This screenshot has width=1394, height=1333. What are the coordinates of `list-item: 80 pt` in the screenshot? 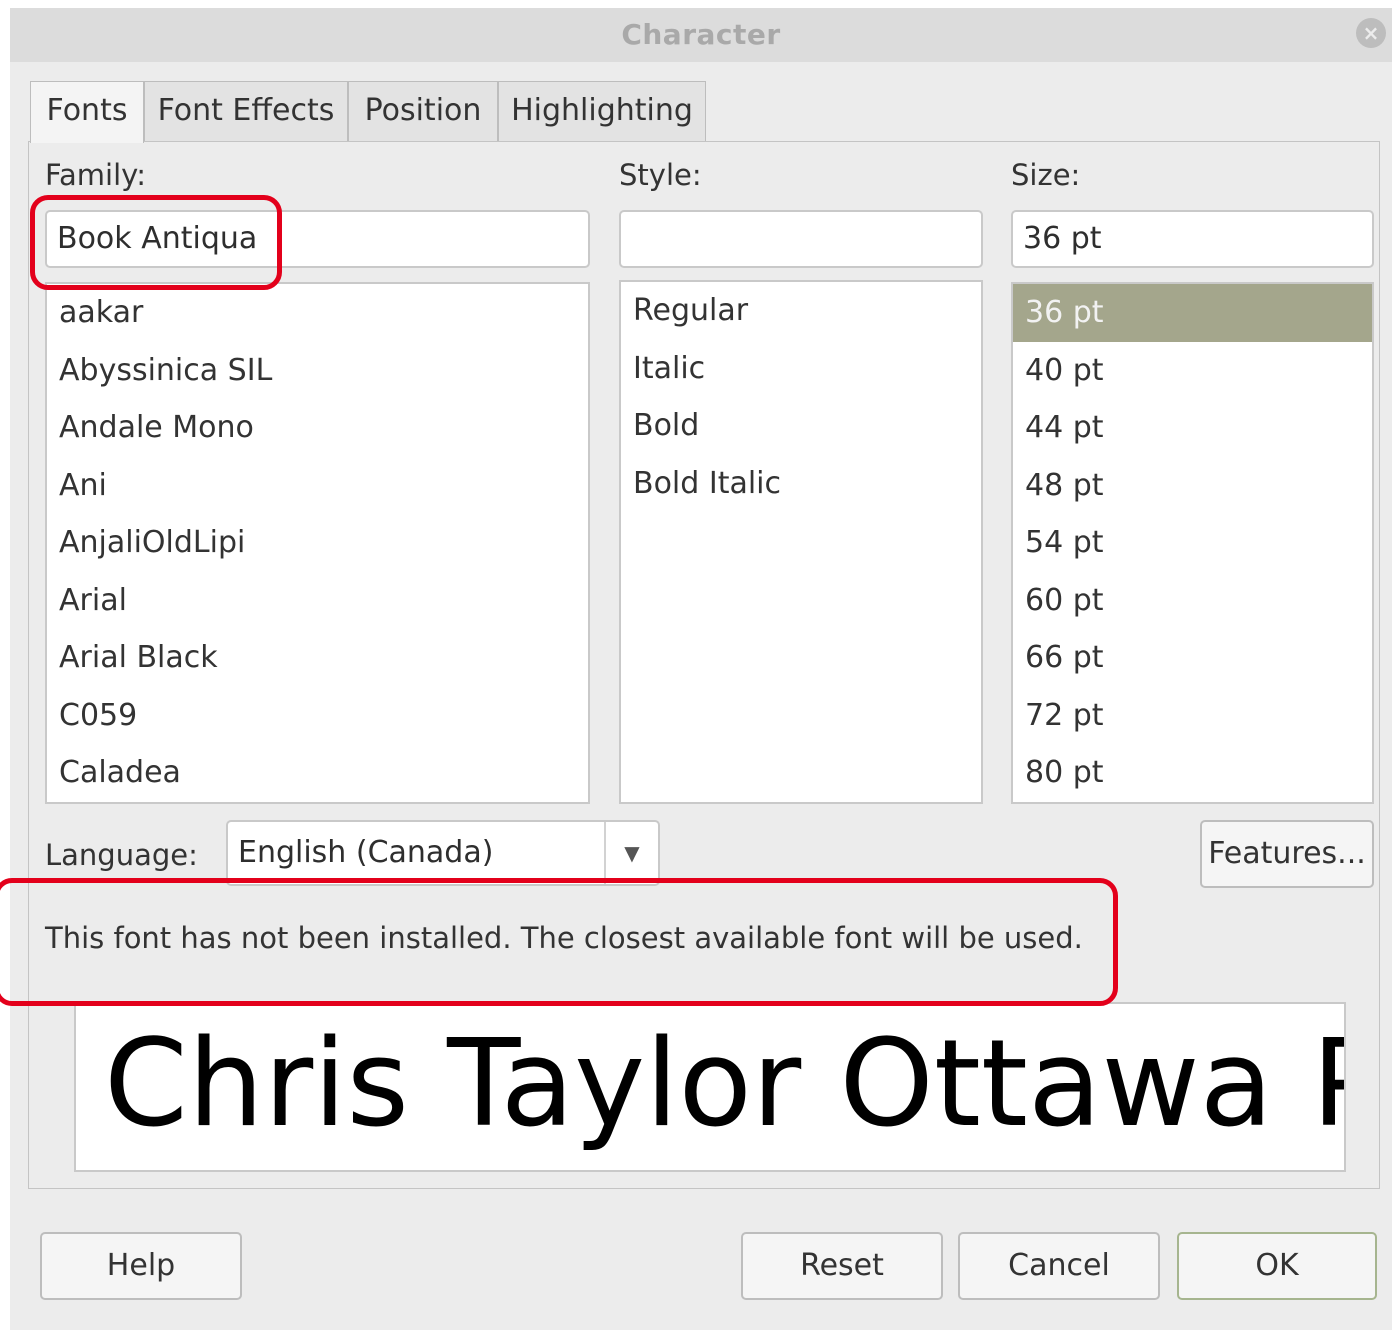 It's located at (1192, 773).